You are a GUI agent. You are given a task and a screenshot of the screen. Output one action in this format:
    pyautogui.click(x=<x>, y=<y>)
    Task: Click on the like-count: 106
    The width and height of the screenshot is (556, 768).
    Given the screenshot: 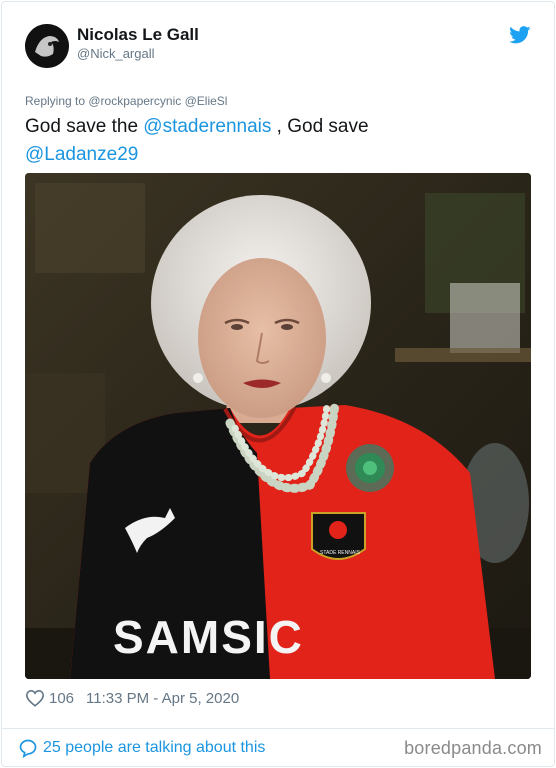 What is the action you would take?
    pyautogui.click(x=61, y=698)
    